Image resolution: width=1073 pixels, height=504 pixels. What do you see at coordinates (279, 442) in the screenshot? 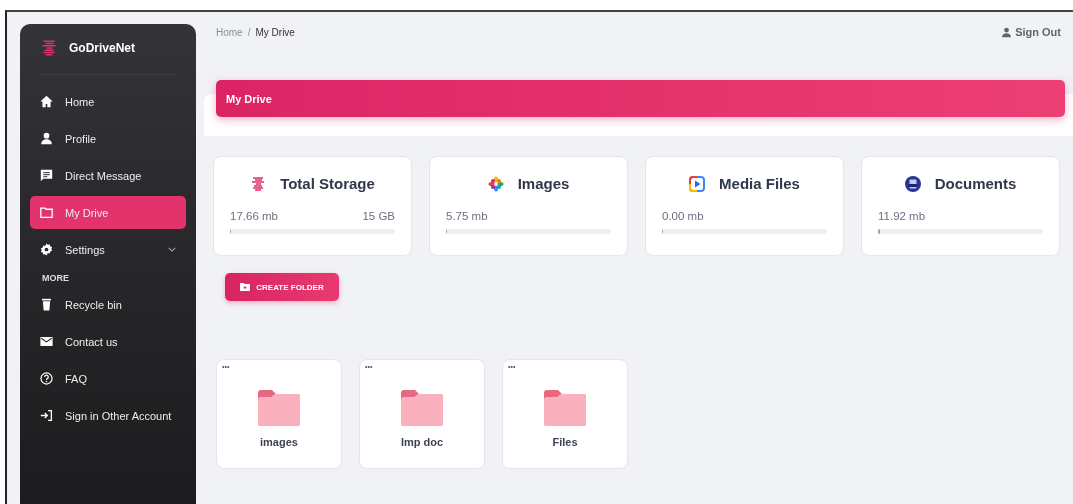
I see `folder-name: images` at bounding box center [279, 442].